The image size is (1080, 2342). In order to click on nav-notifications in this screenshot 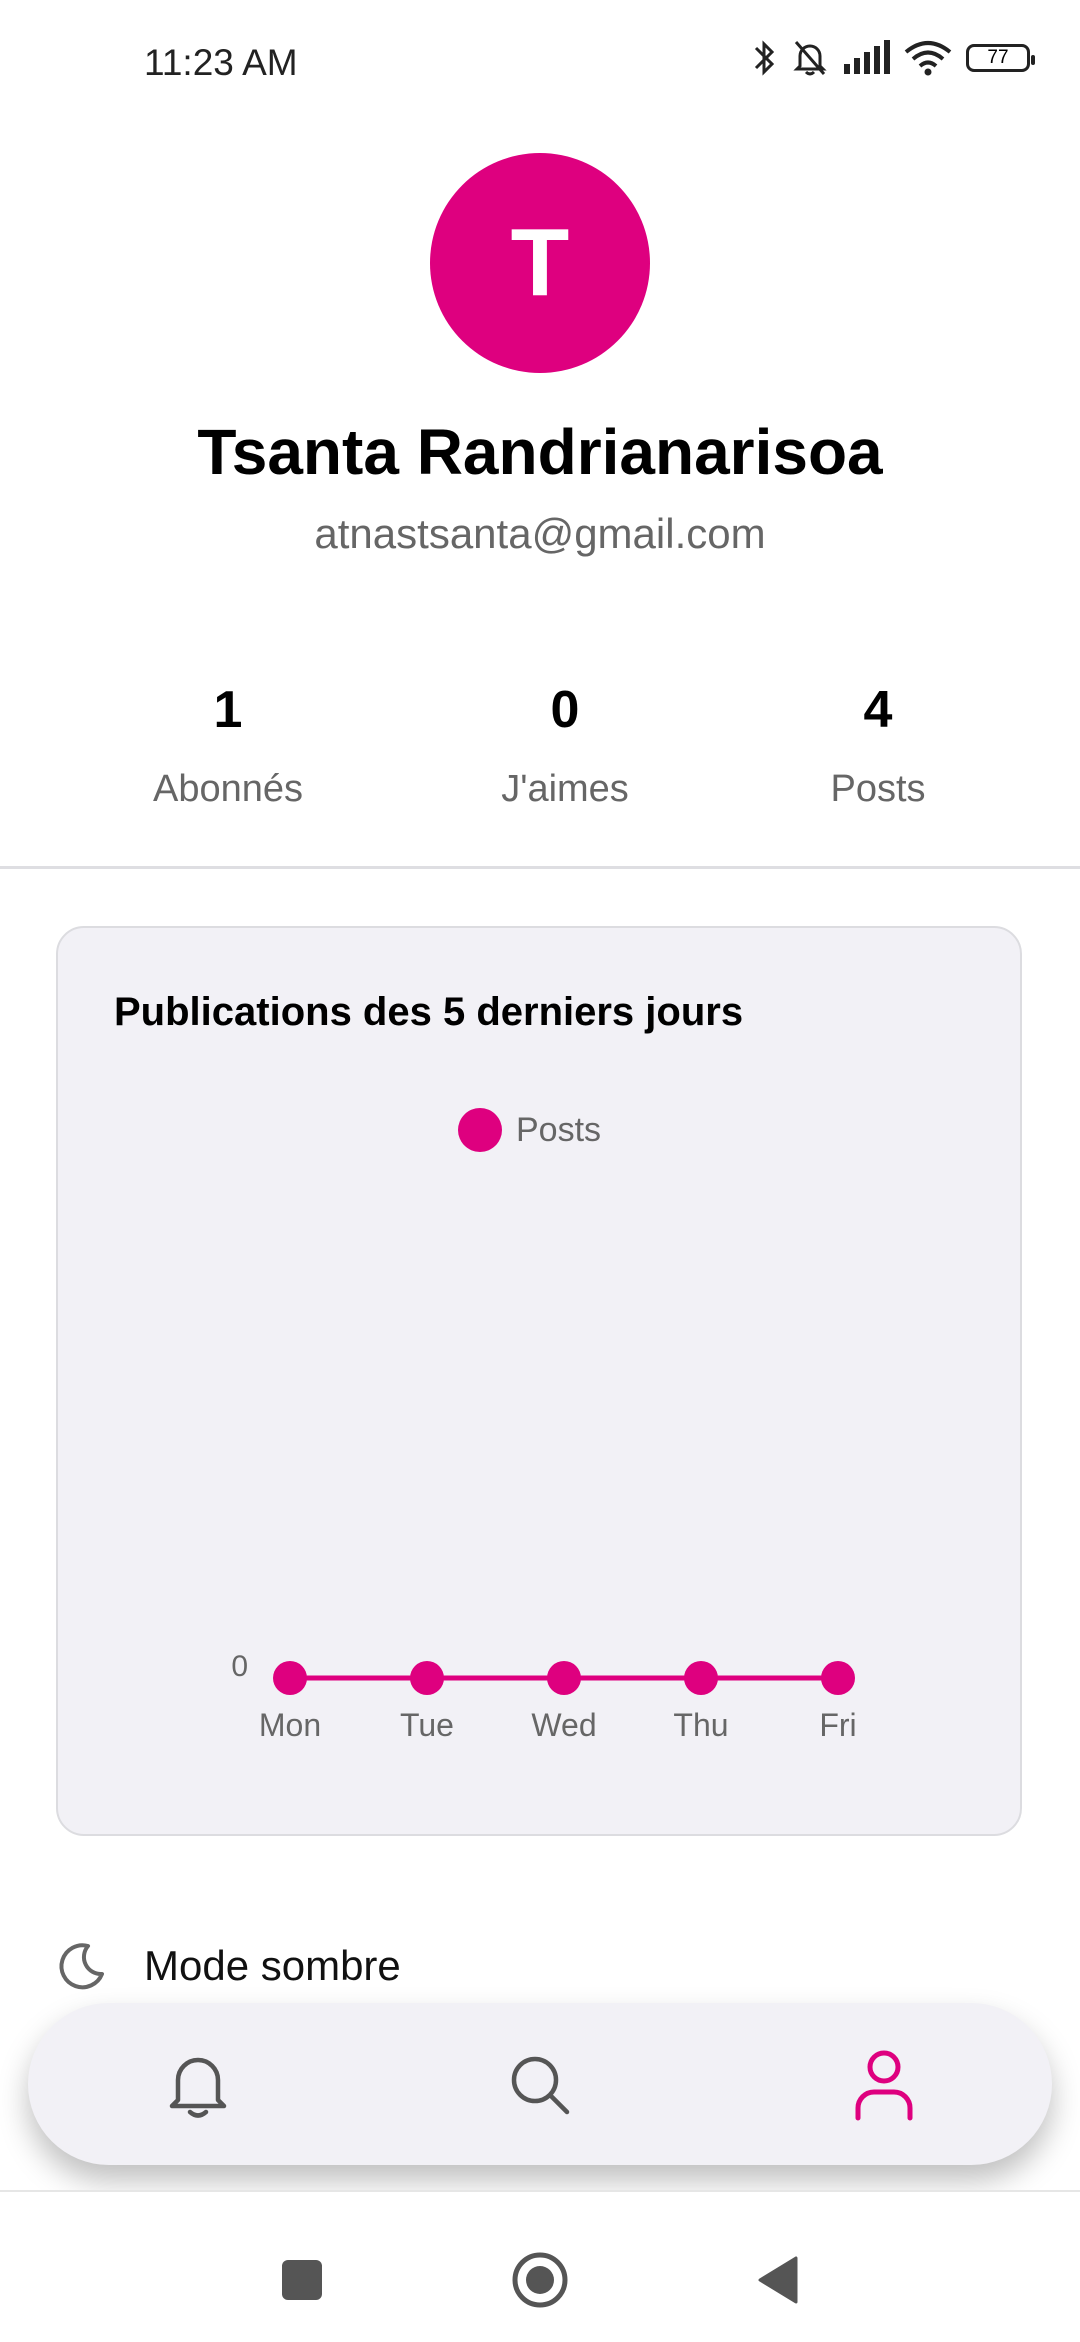, I will do `click(198, 2085)`.